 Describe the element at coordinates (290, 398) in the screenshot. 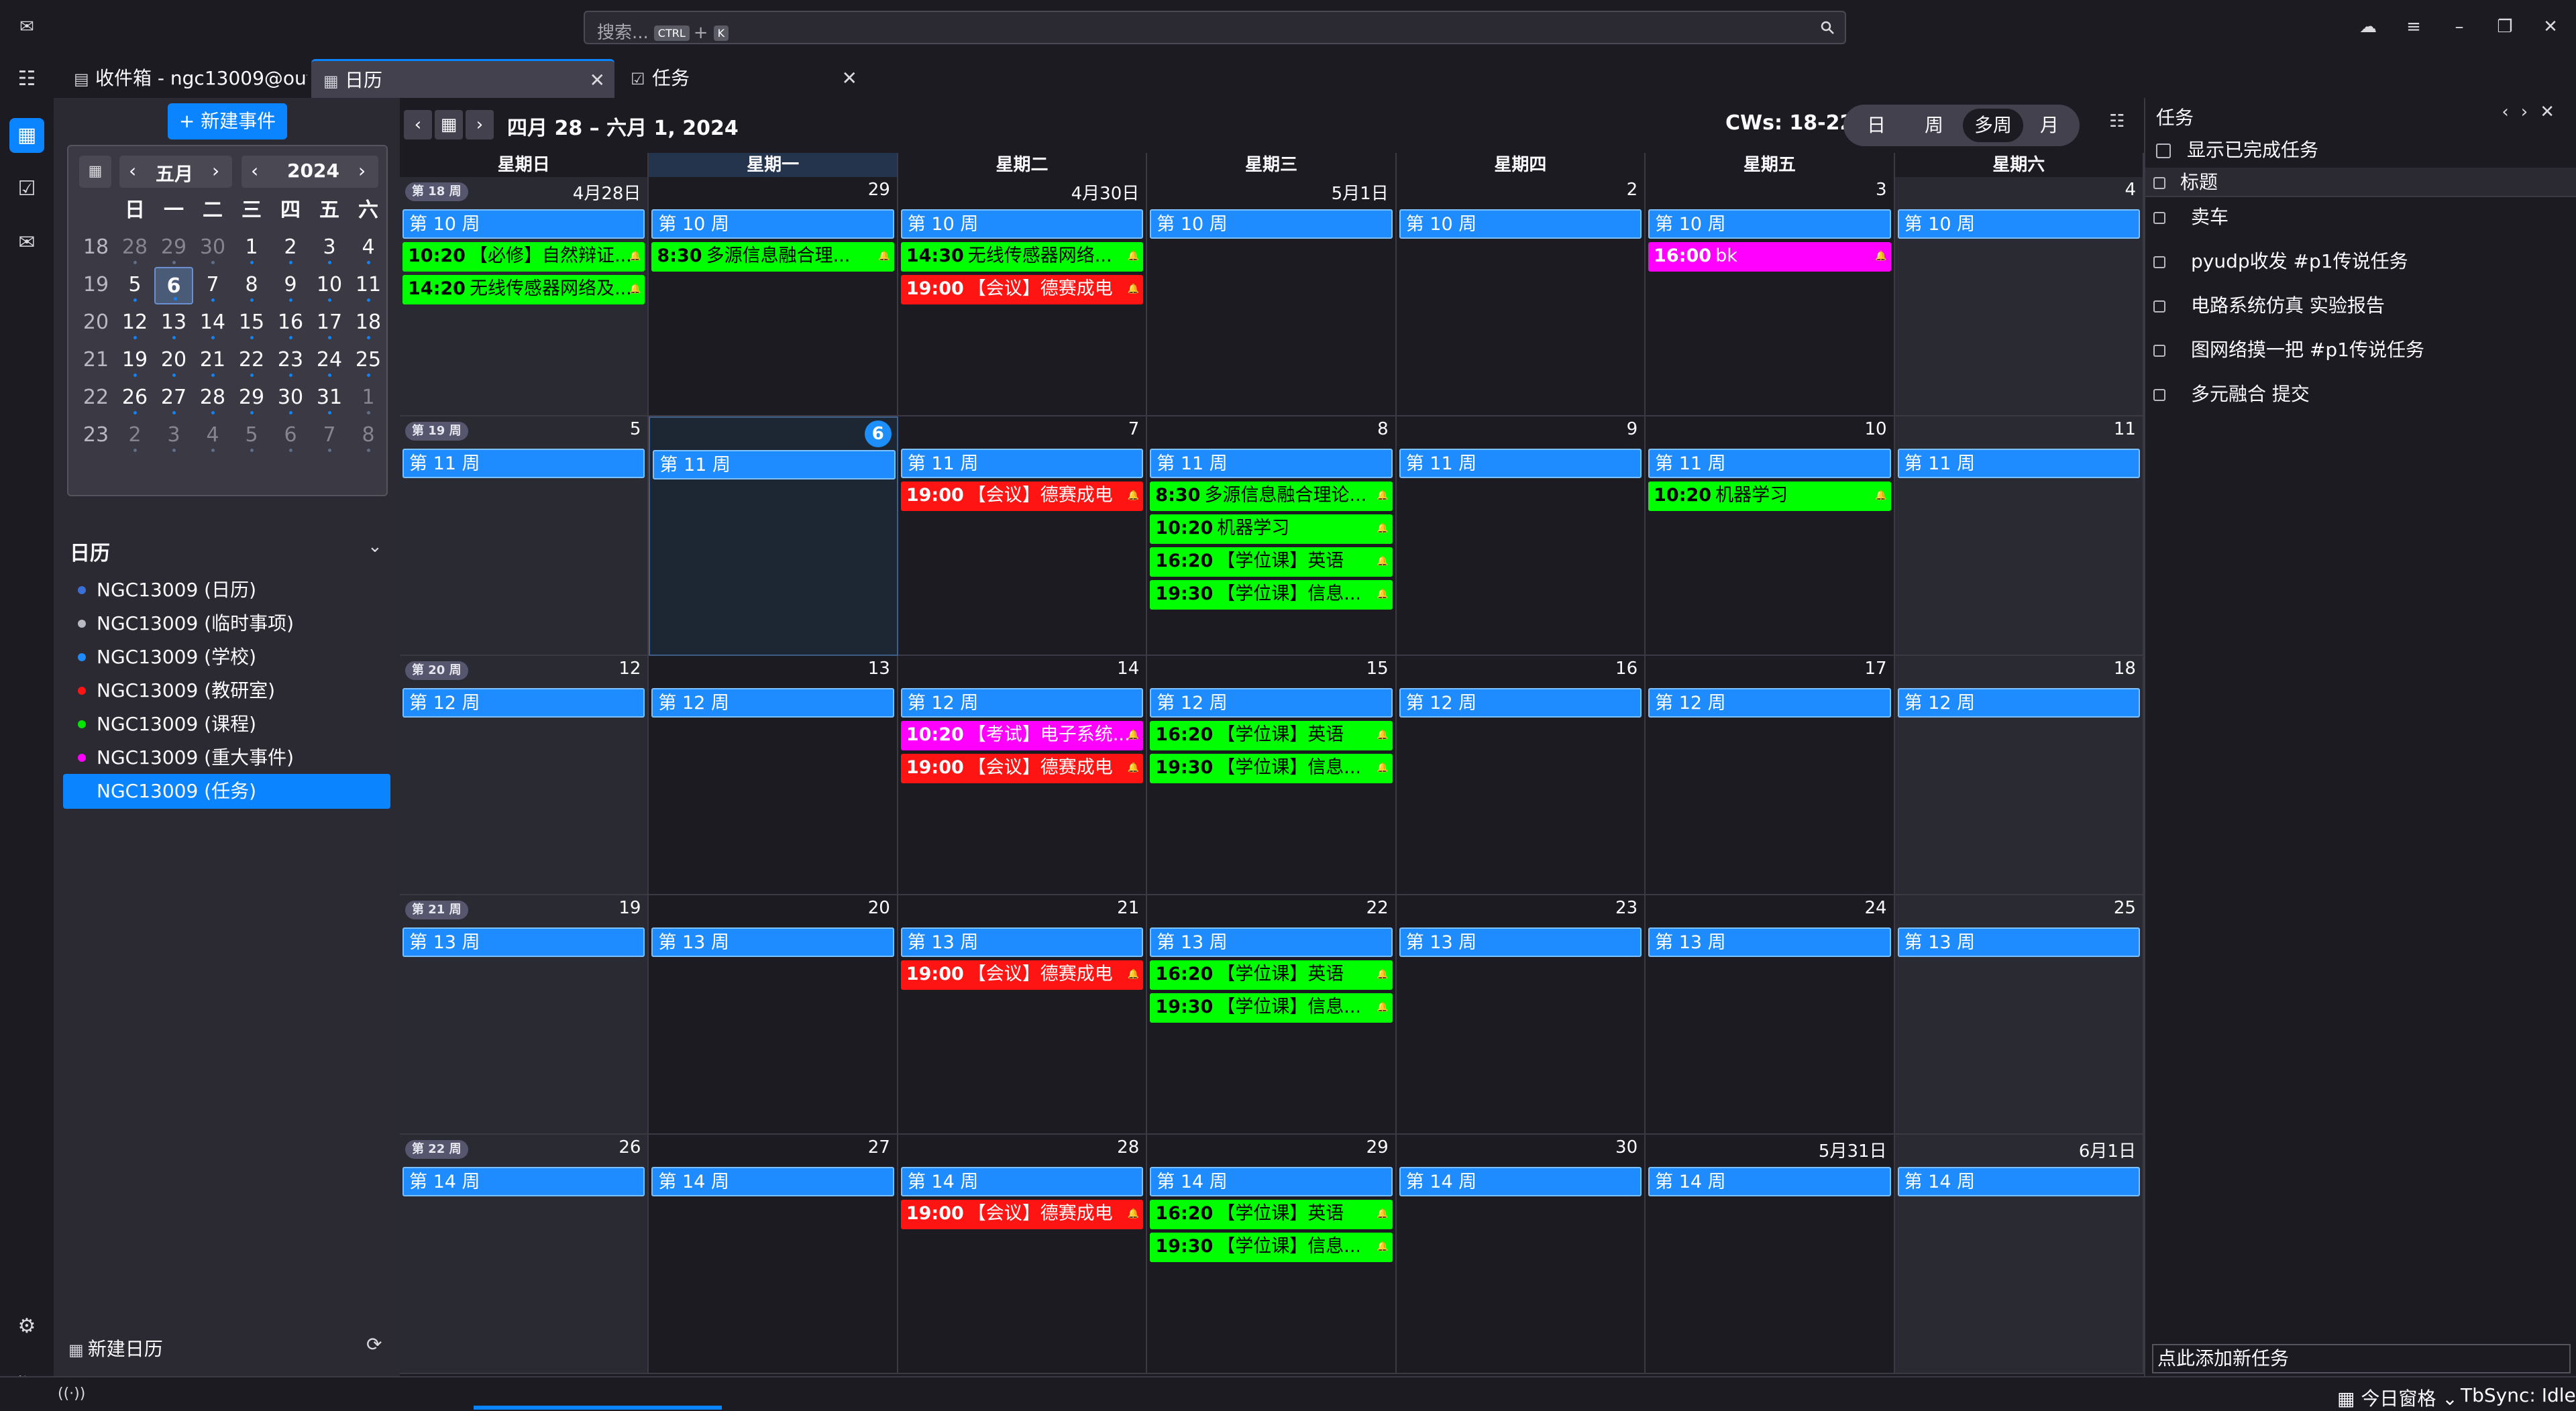

I see `mini-day: 30` at that location.